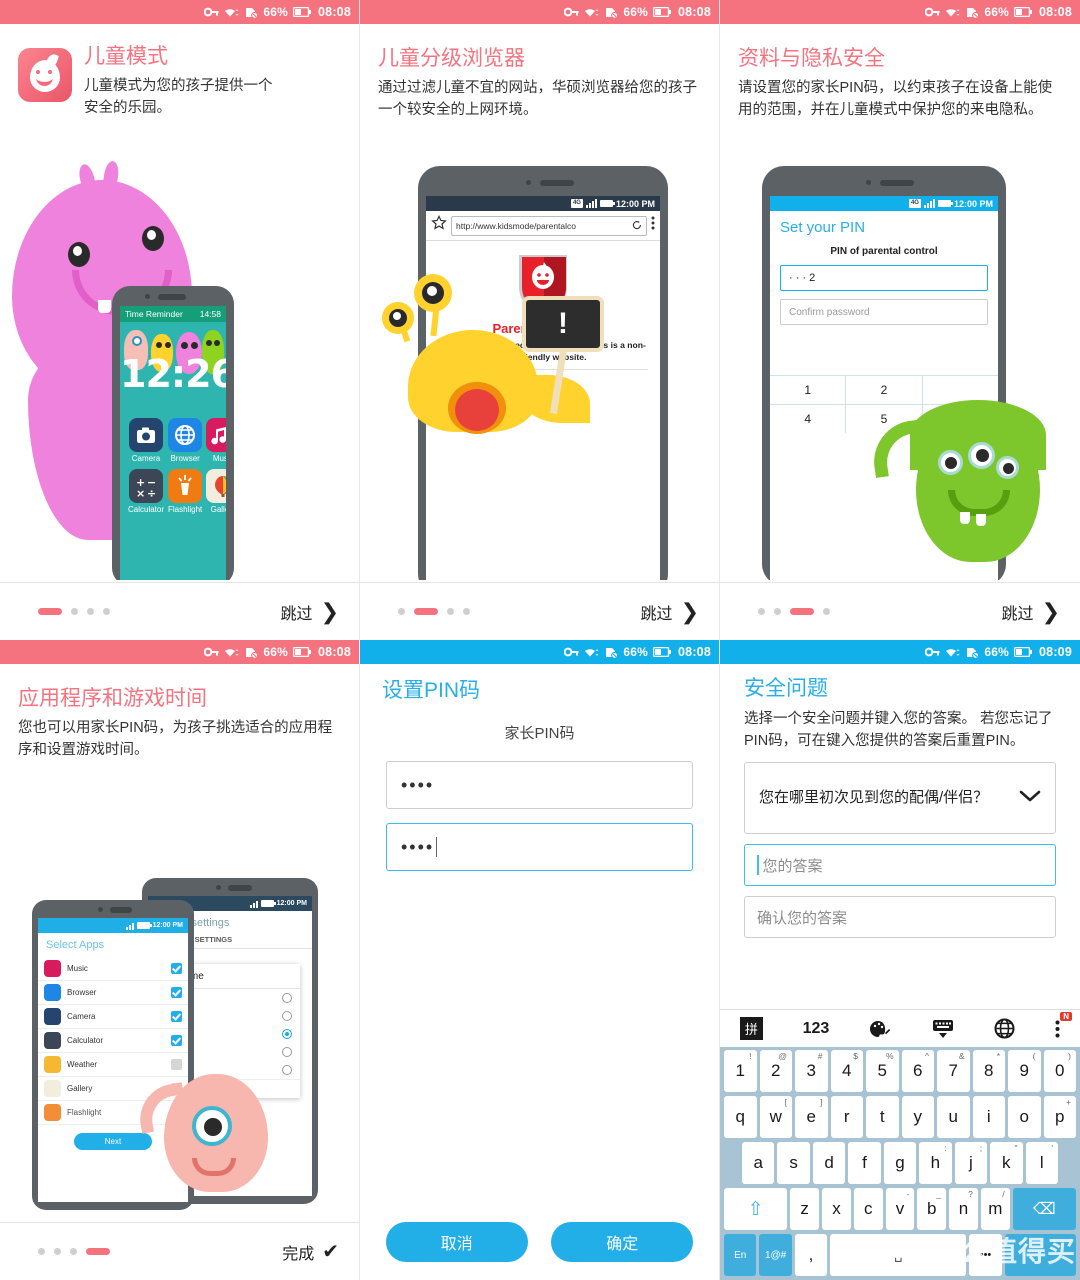 The image size is (1080, 1280). Describe the element at coordinates (176, 992) in the screenshot. I see `checkbox-browser` at that location.